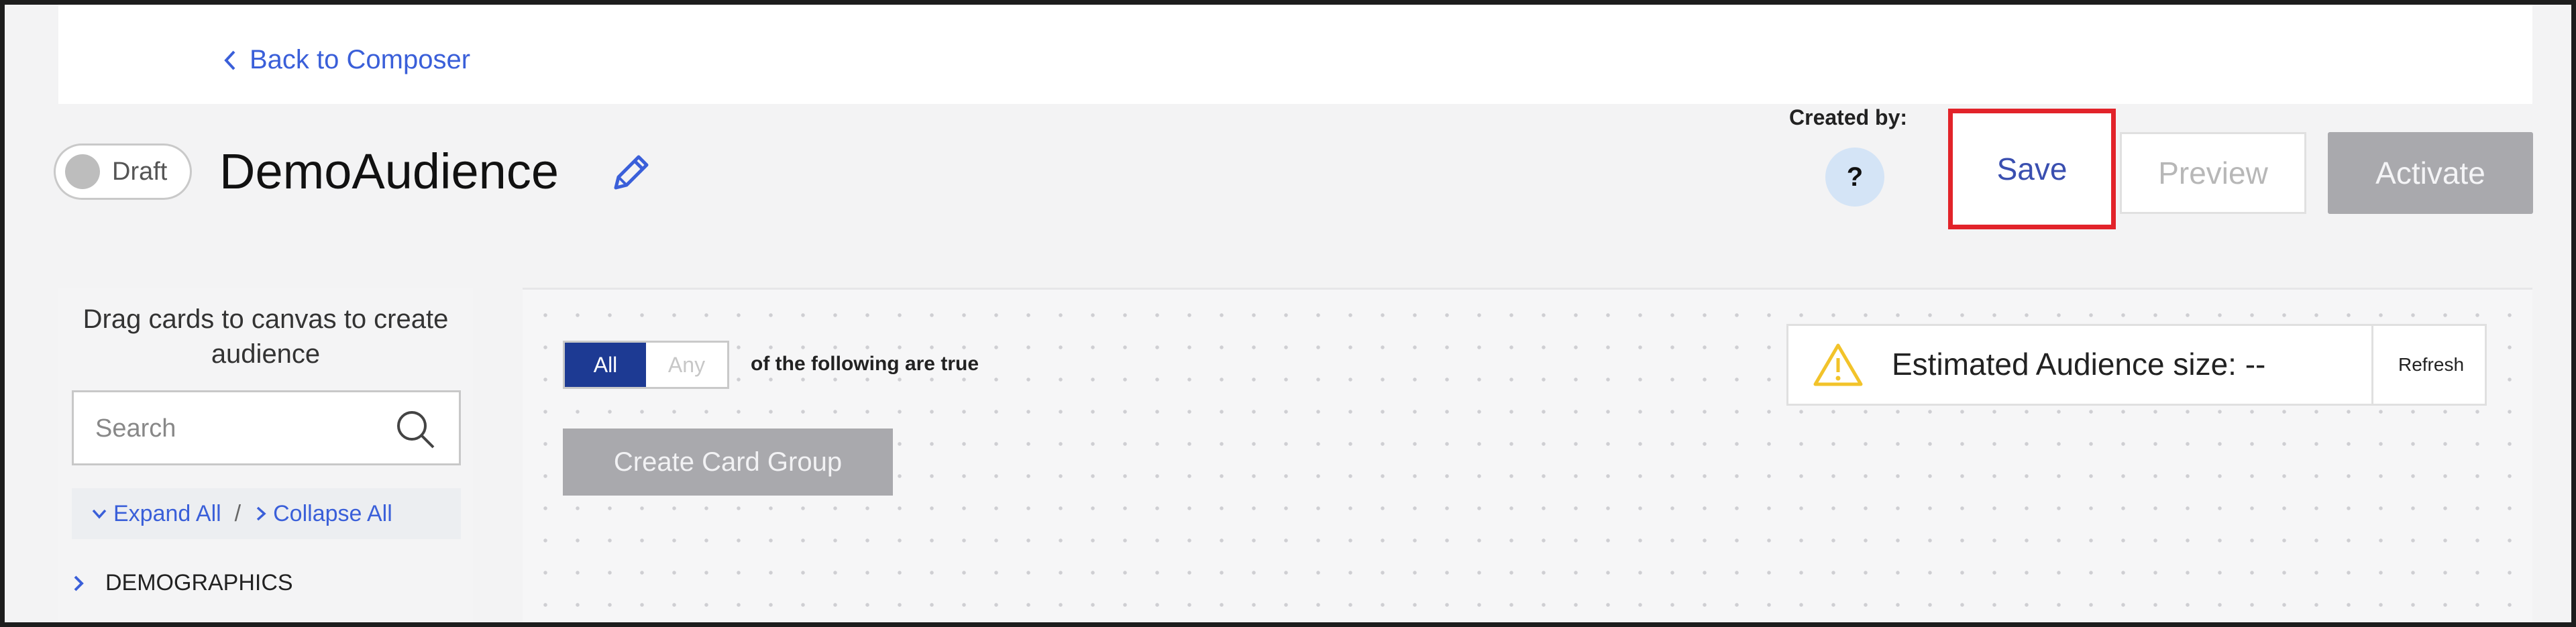 The image size is (2576, 627). I want to click on match-all-option: All, so click(605, 365).